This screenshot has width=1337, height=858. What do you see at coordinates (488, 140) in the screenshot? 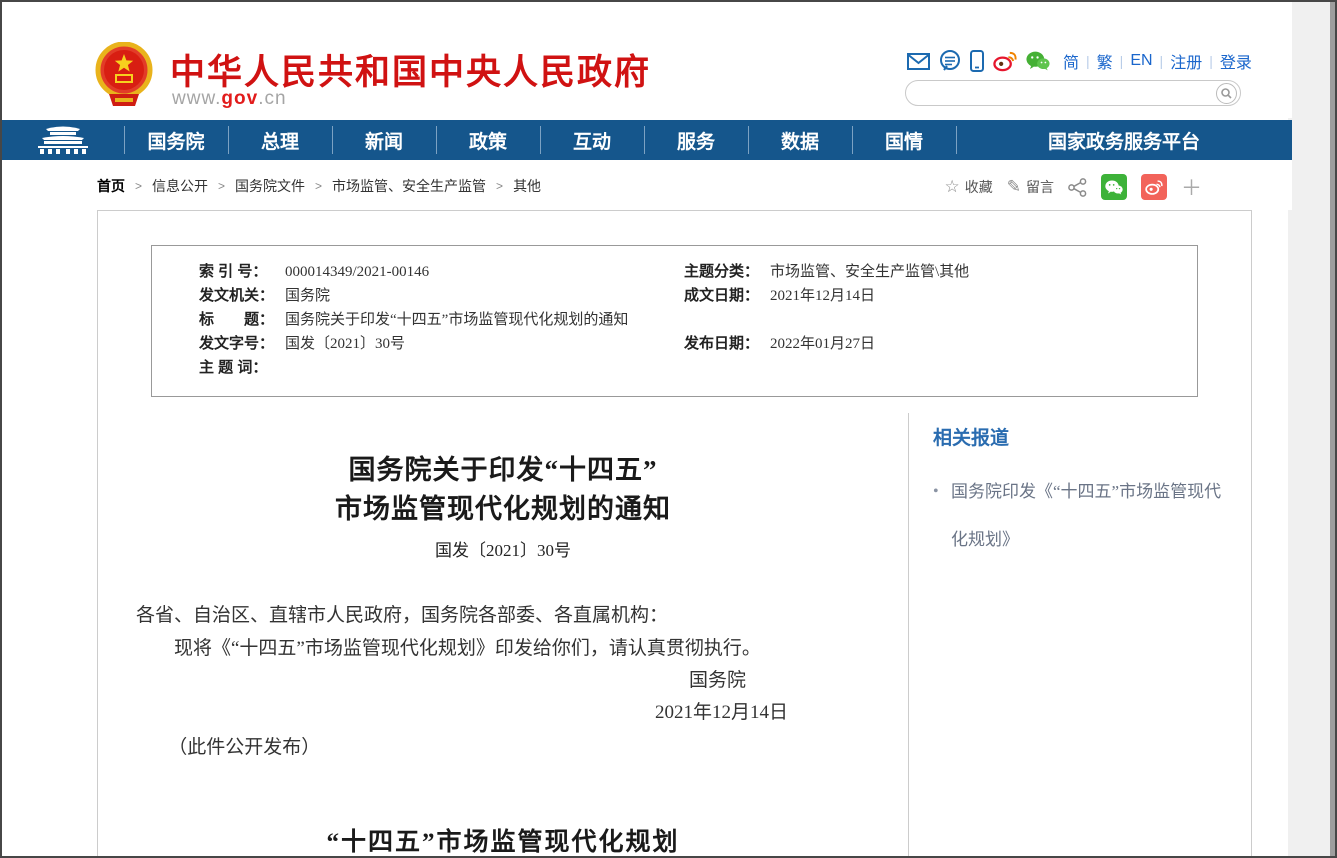
I see `nav-item-policy: 政策` at bounding box center [488, 140].